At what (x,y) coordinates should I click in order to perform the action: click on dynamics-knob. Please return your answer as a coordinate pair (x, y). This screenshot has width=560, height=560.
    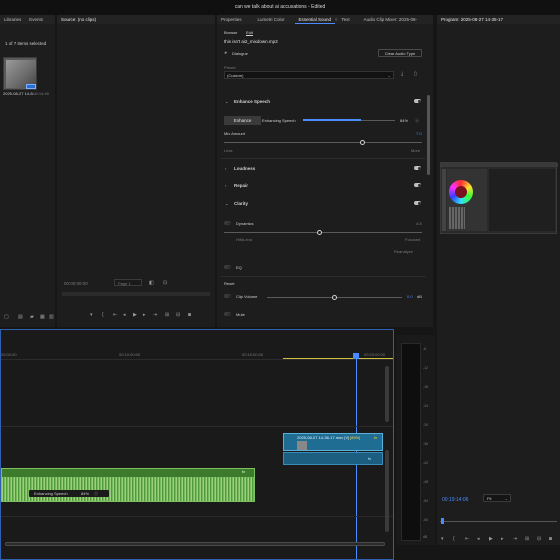
    Looking at the image, I should click on (319, 232).